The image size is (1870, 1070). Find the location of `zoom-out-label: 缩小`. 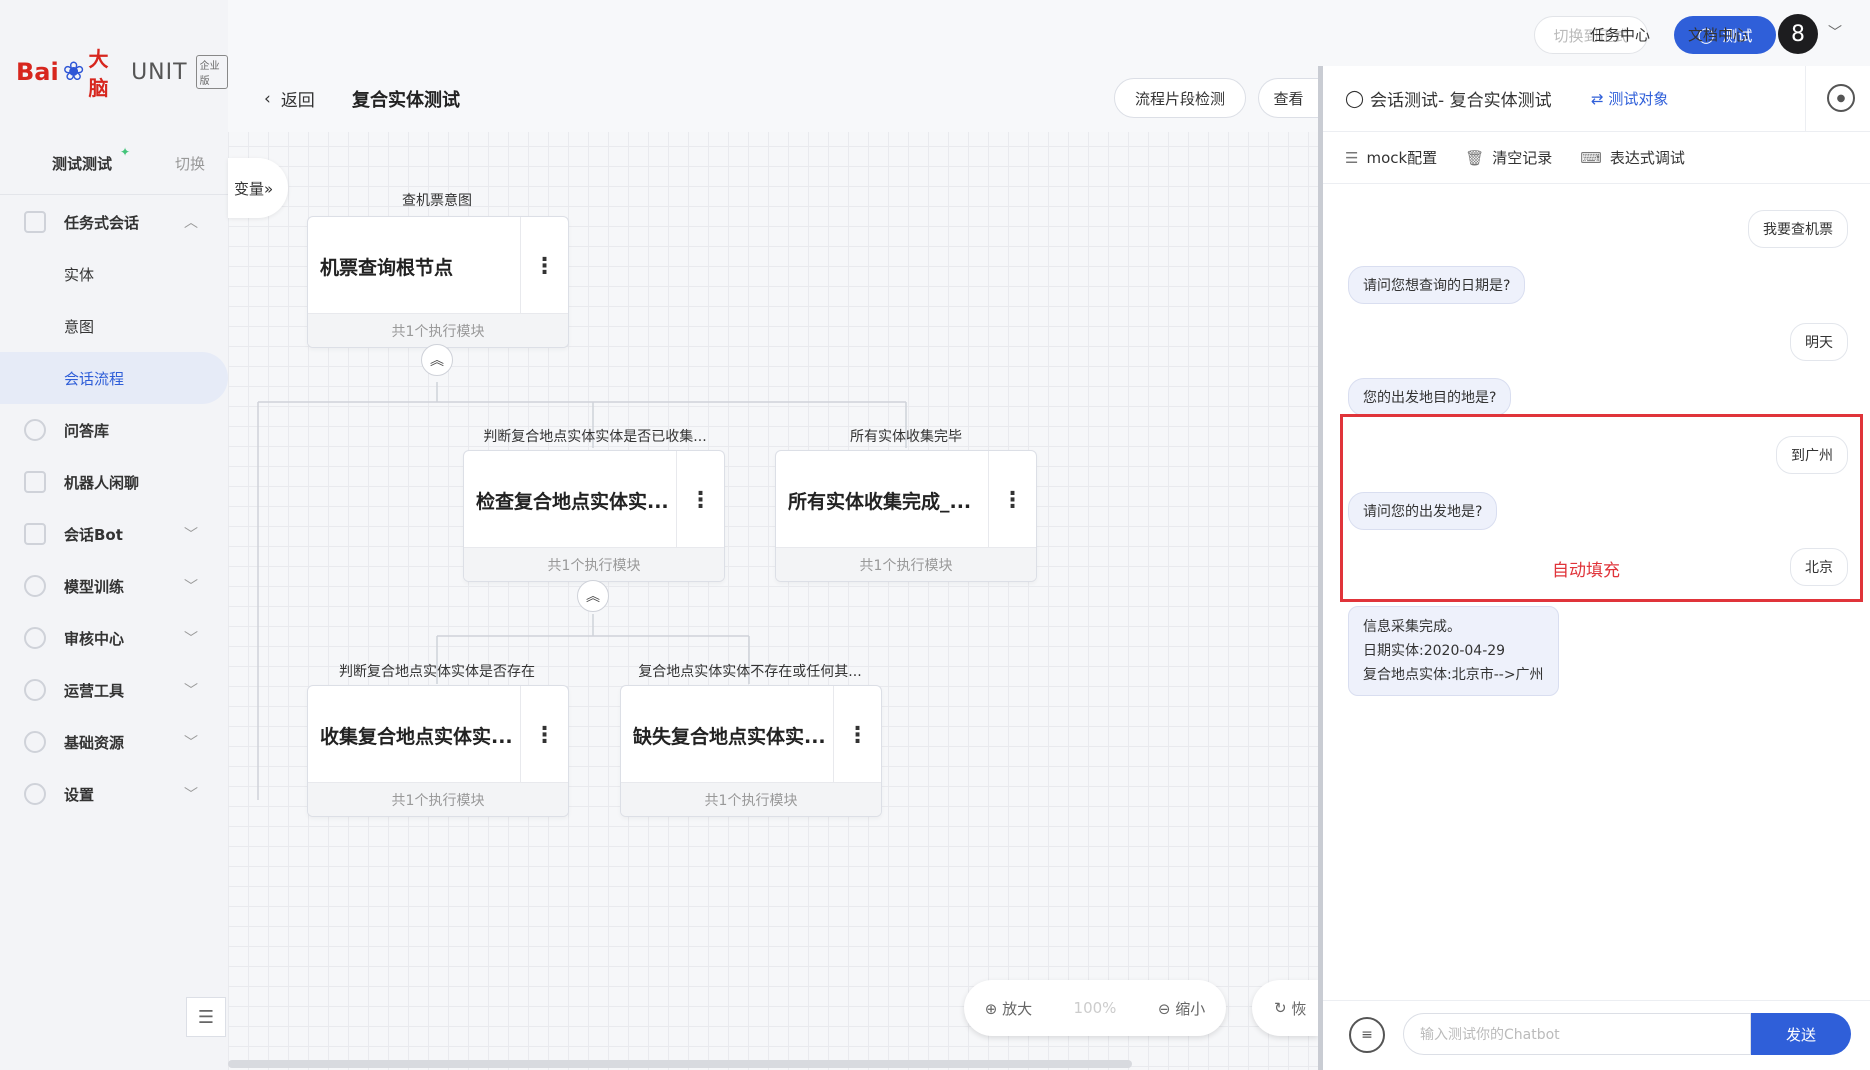

zoom-out-label: 缩小 is located at coordinates (1190, 1008).